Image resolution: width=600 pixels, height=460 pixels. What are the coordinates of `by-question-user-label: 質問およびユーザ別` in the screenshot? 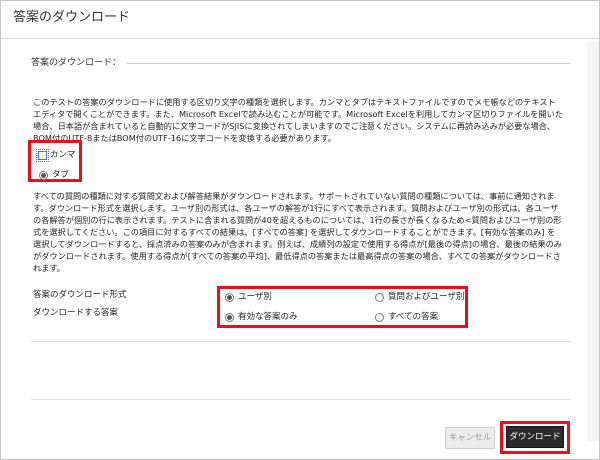 It's located at (426, 297).